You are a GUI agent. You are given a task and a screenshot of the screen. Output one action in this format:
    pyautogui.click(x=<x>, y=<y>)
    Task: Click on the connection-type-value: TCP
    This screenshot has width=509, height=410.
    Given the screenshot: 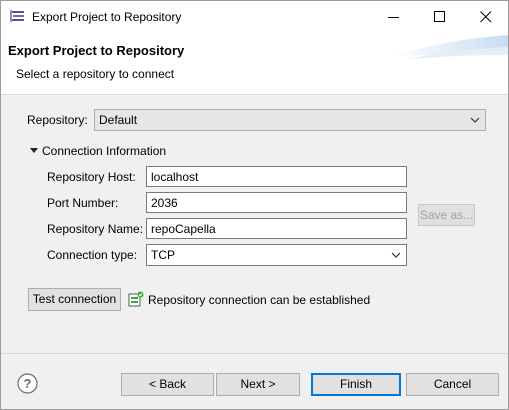 What is the action you would take?
    pyautogui.click(x=163, y=255)
    